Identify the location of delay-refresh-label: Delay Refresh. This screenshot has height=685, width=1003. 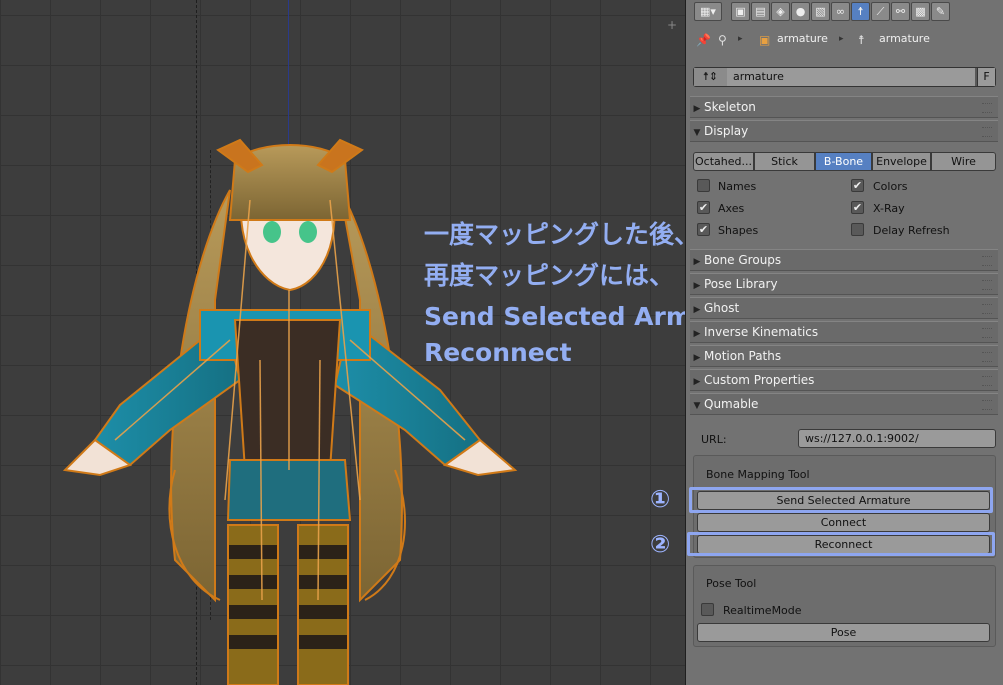
(911, 230).